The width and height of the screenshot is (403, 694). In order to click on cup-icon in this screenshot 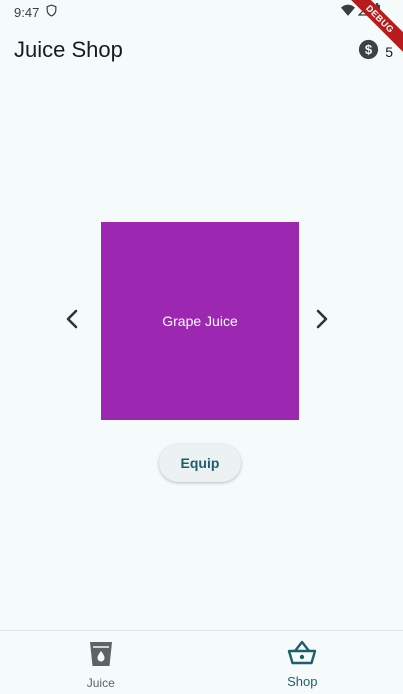, I will do `click(101, 656)`.